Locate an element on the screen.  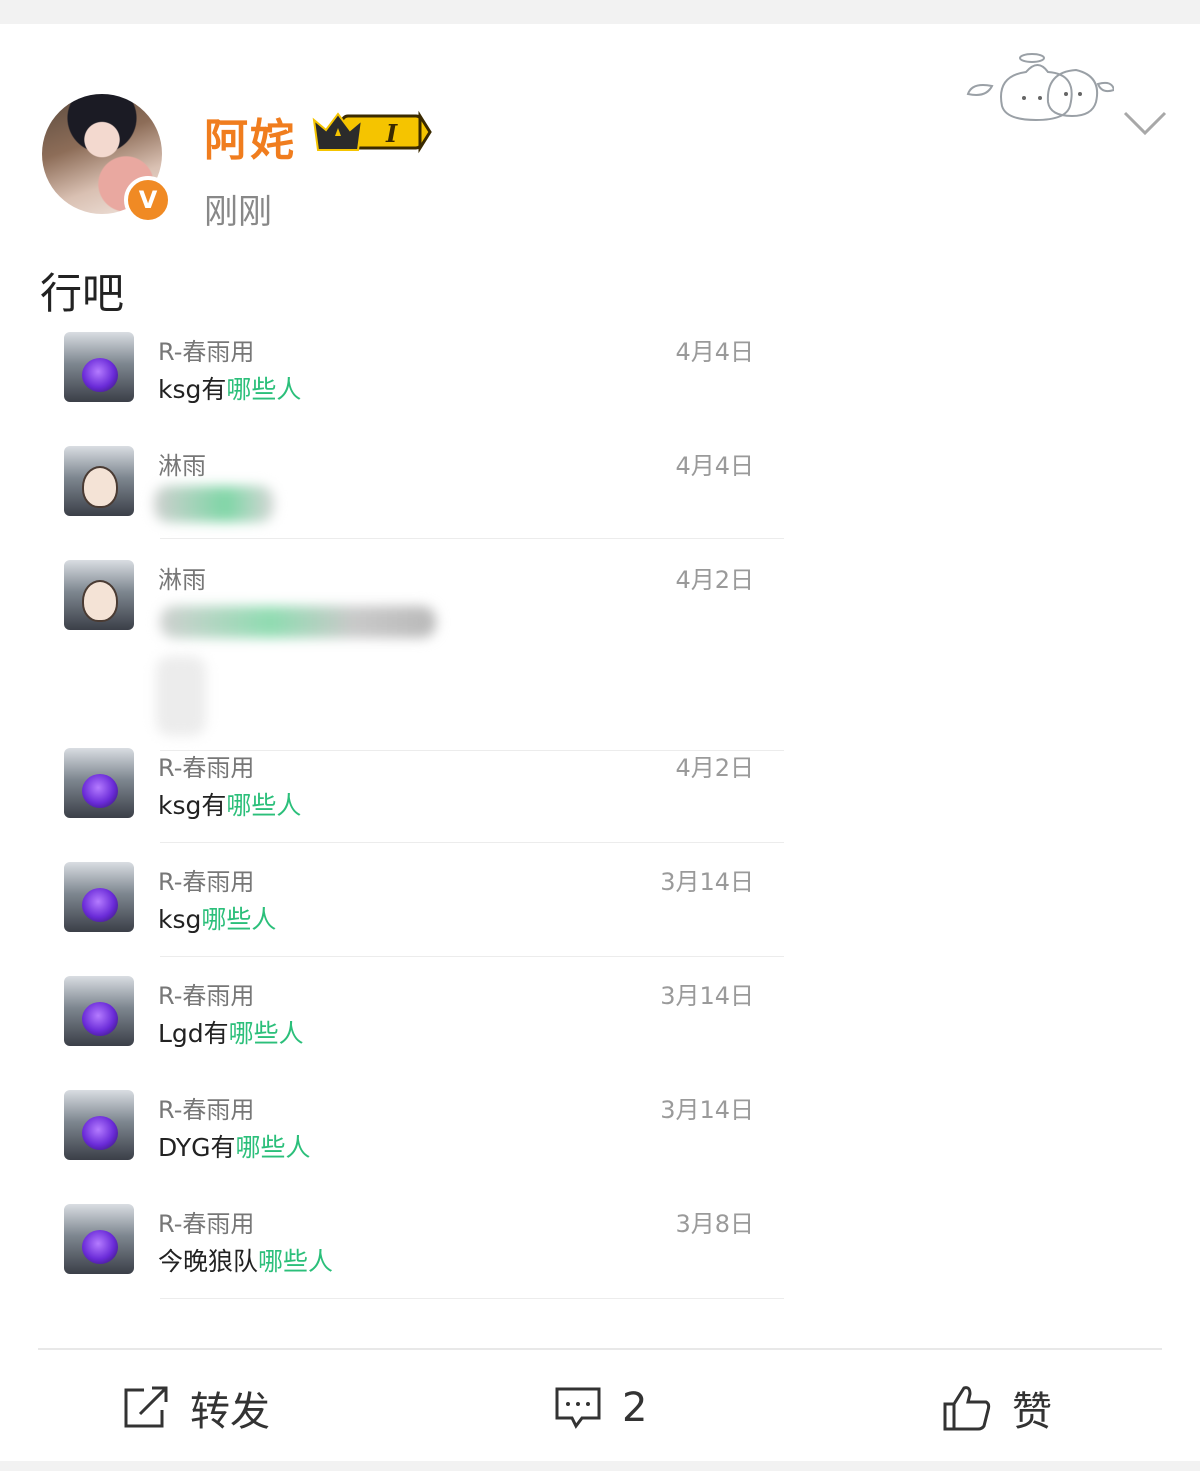
share-icon is located at coordinates (146, 1407).